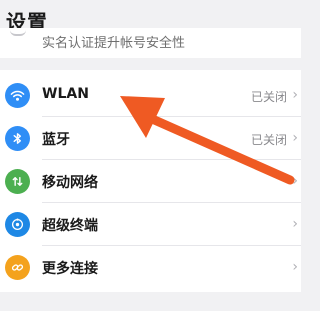 This screenshot has height=311, width=320. What do you see at coordinates (17, 181) in the screenshot?
I see `mobile-data-icon` at bounding box center [17, 181].